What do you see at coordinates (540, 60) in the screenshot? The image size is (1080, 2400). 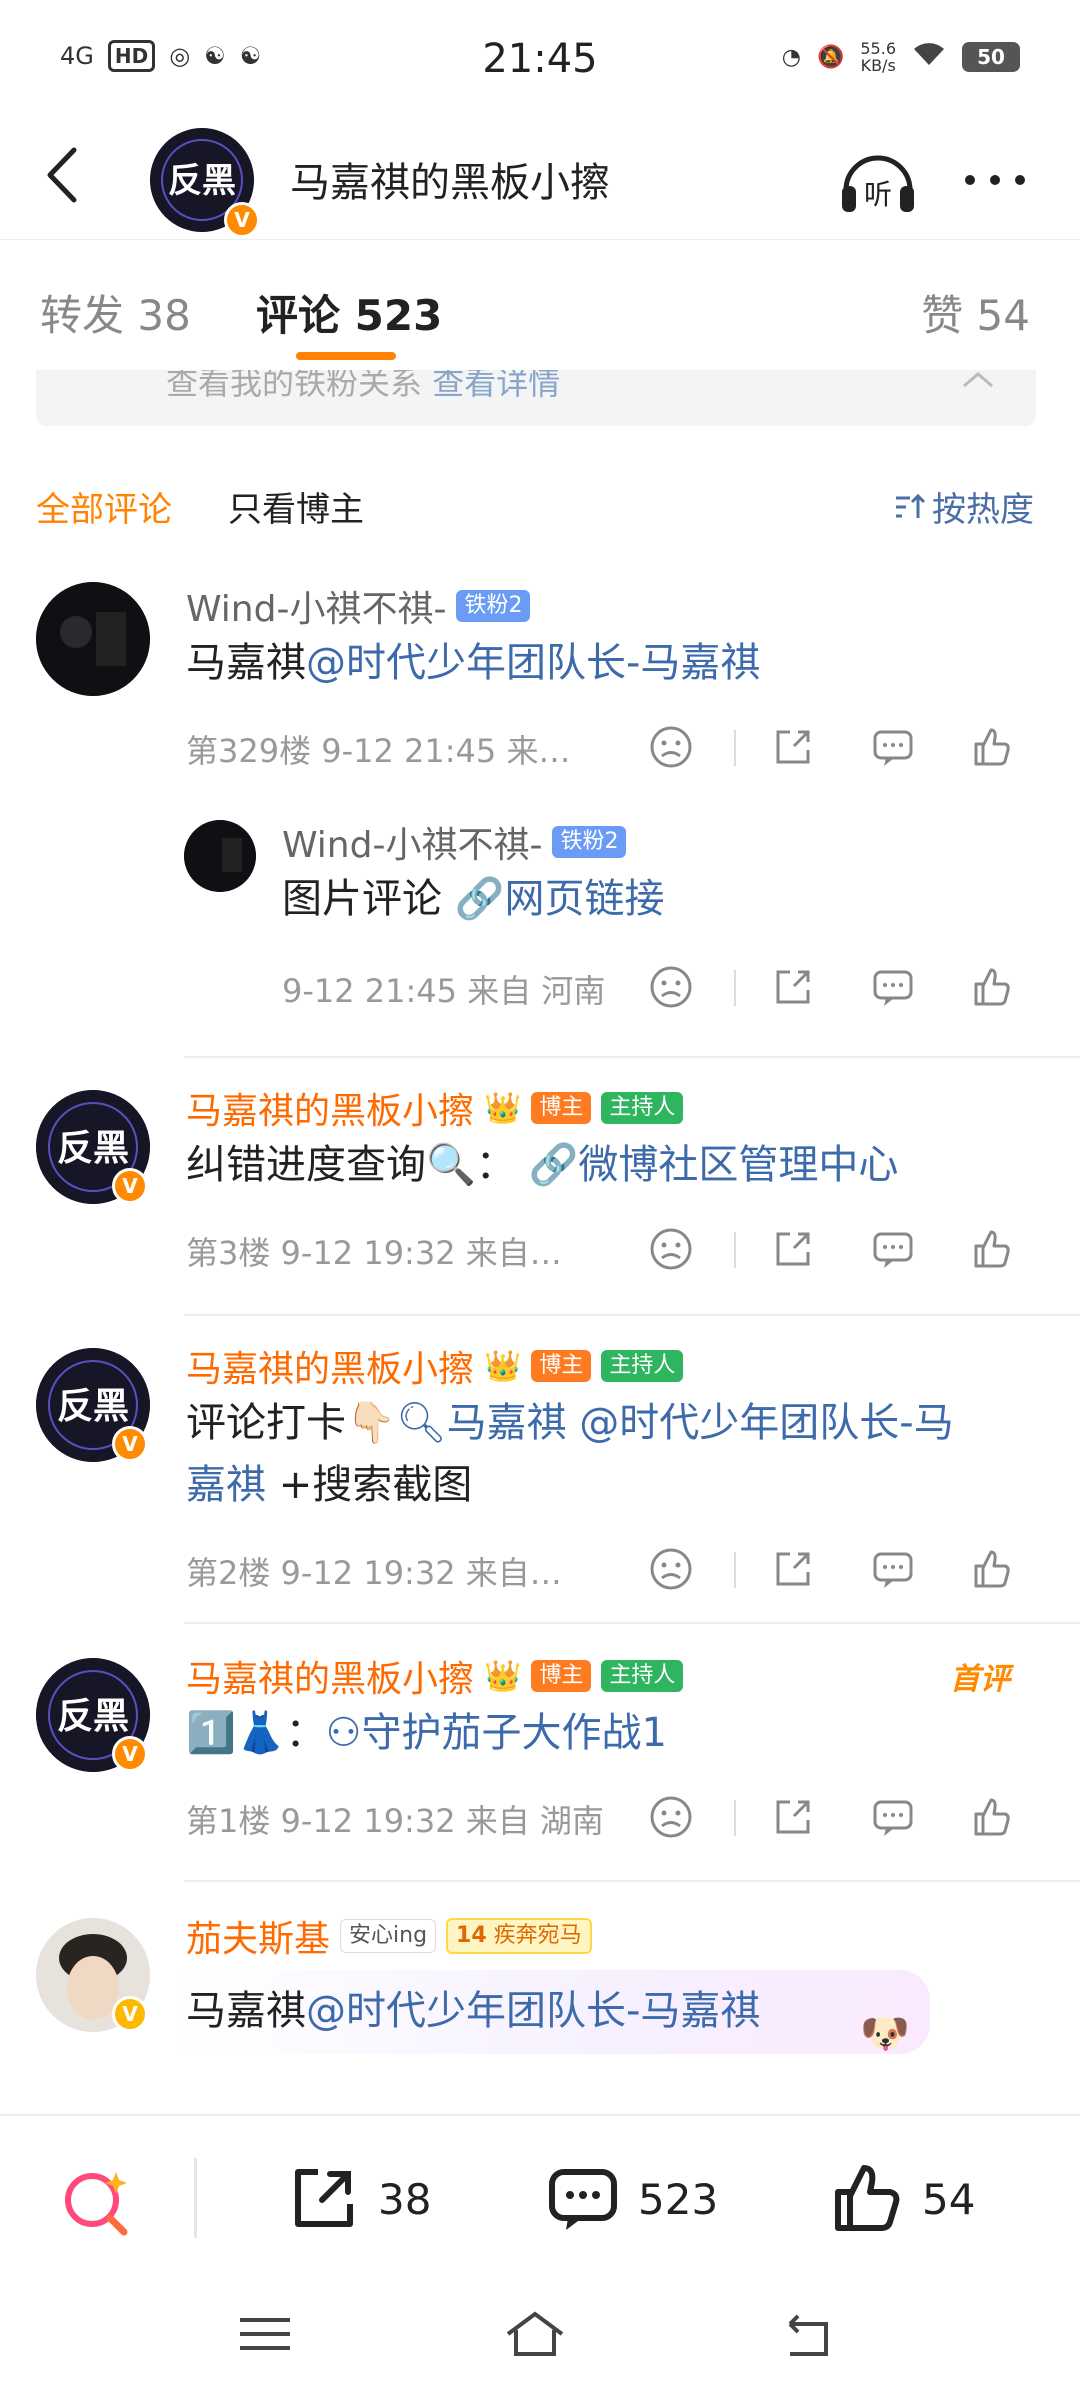 I see `status-bar: 4G HD ◎ ☯ ☯ 21:45 ◔ 🔕 55.6 KB/s 50` at bounding box center [540, 60].